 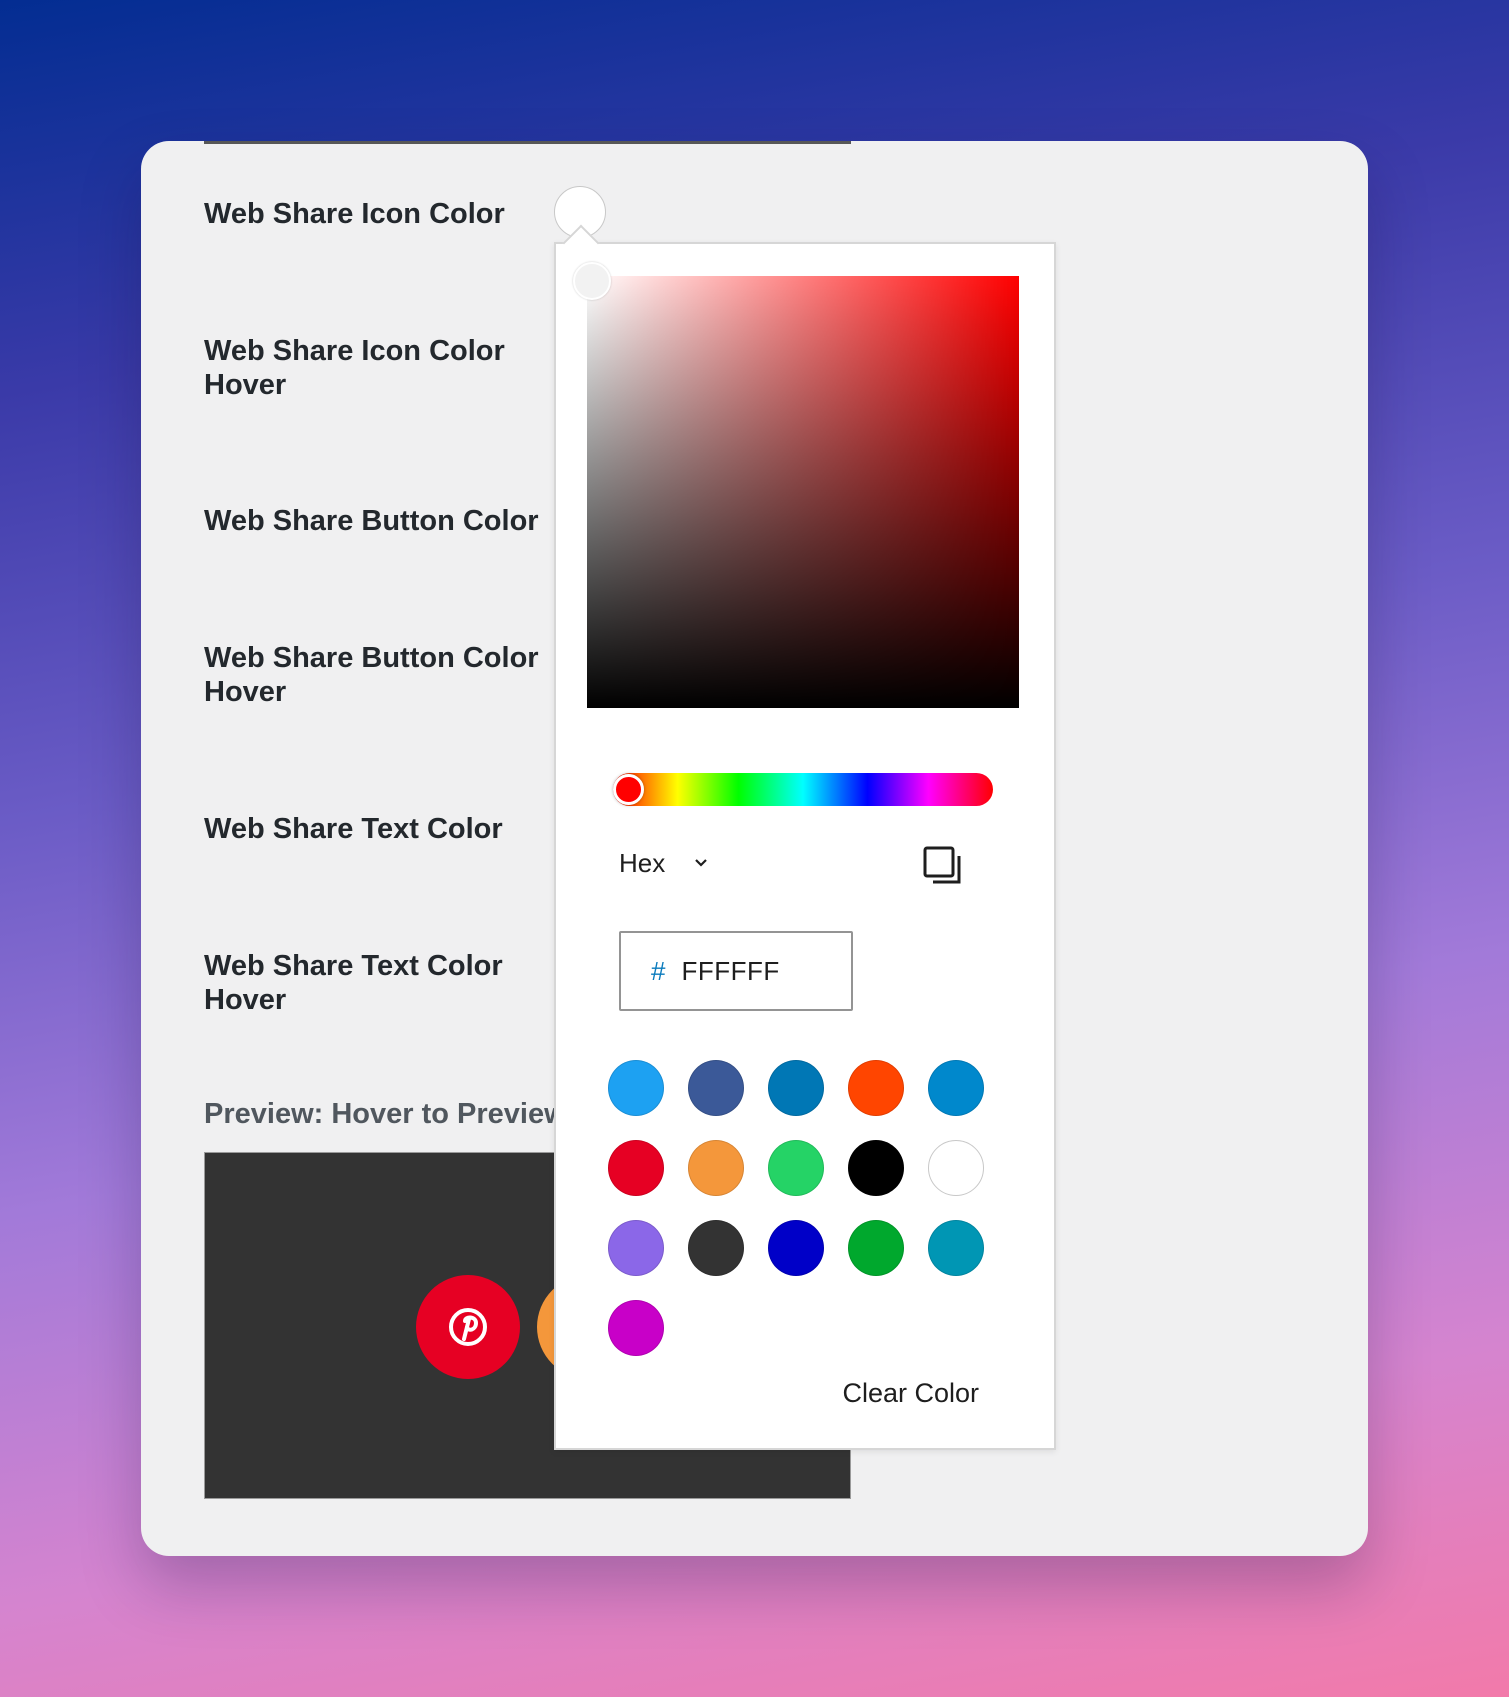 I want to click on clear-color-button: Clear Color, so click(x=910, y=1393).